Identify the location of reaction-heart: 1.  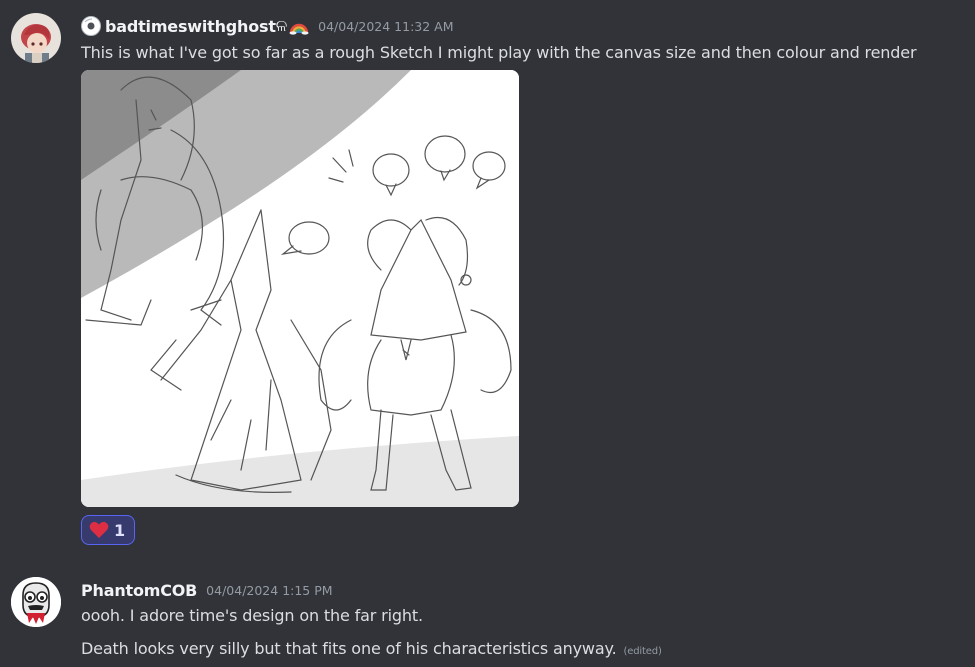
(108, 530).